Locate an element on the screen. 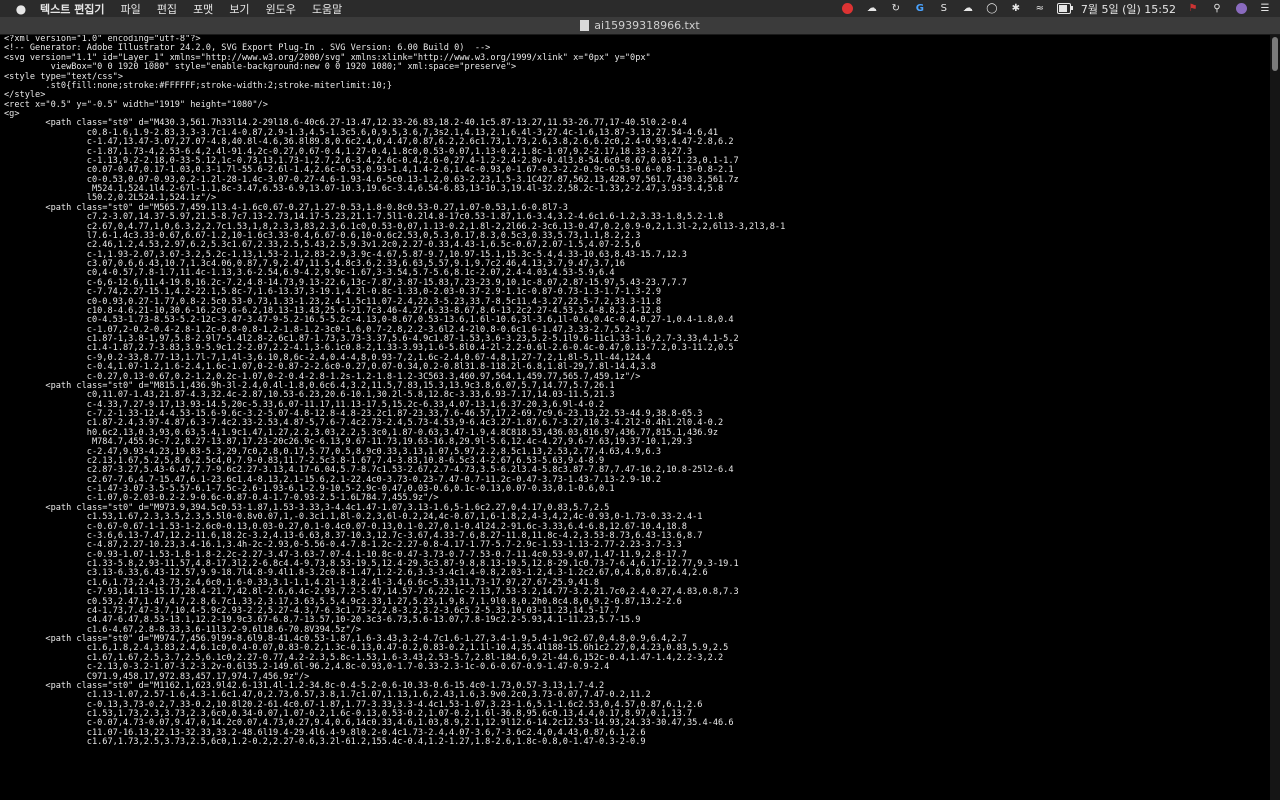 The image size is (1280, 800). menu-bar-left: ● 텍스트 편집기 파일 편집 포맷 보기 윈도우 도움말 is located at coordinates (179, 8).